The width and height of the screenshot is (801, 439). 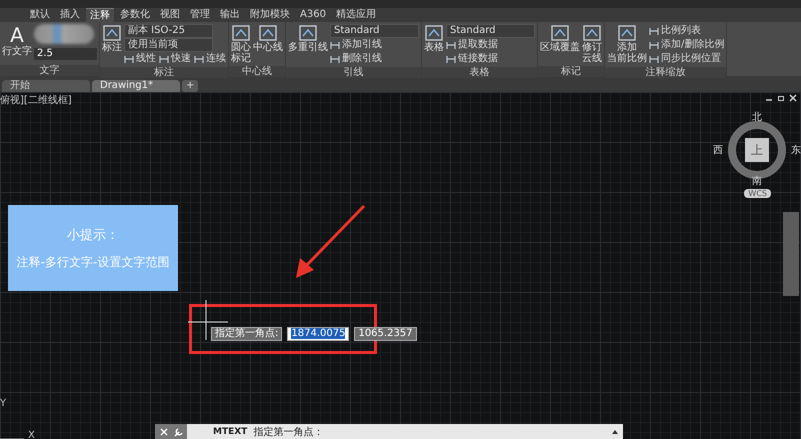 What do you see at coordinates (100, 15) in the screenshot?
I see `ribbon-tab: 注释` at bounding box center [100, 15].